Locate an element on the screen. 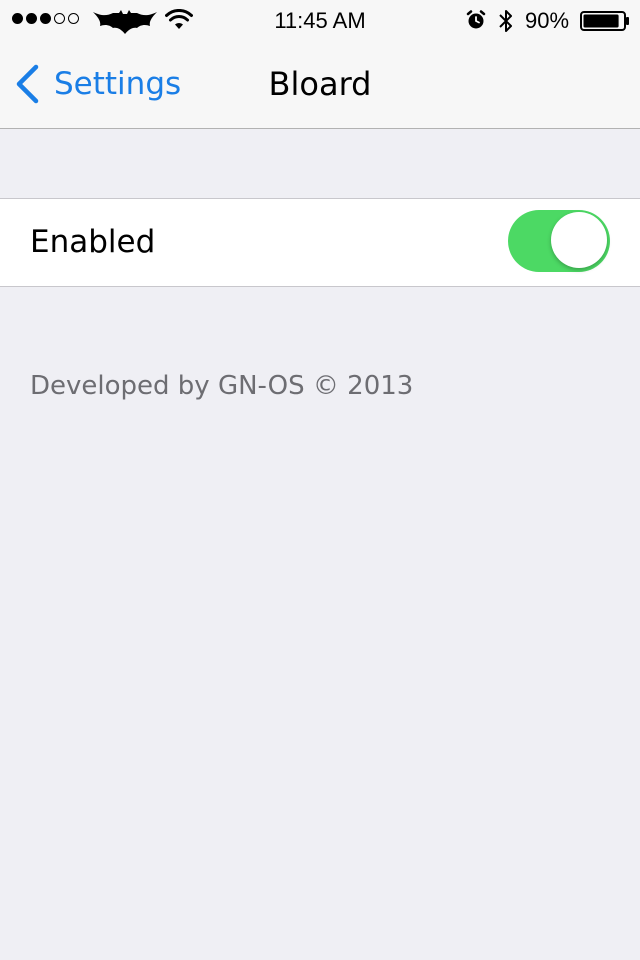  battery-percentage: 90% is located at coordinates (547, 20).